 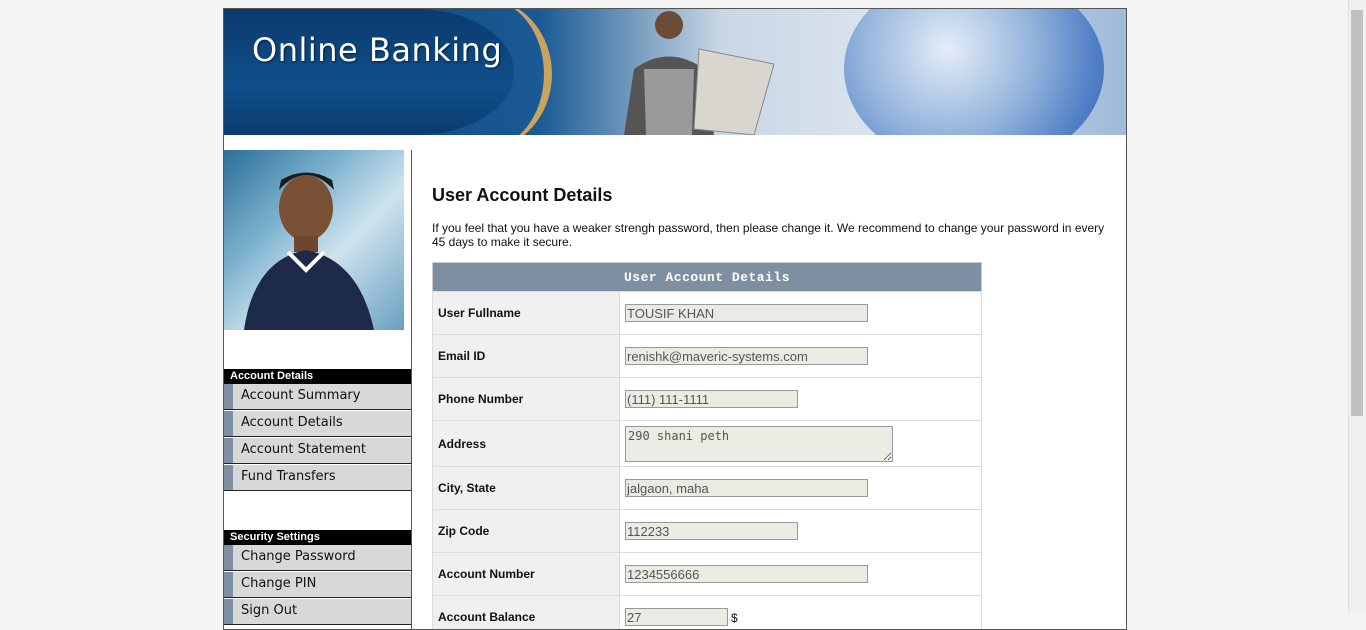 I want to click on banner-gold-arc, so click(x=518, y=72).